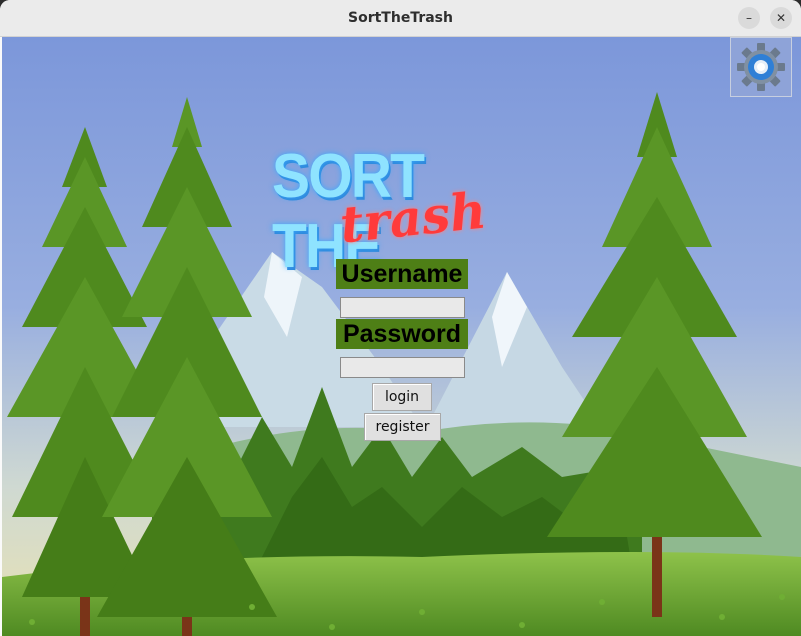 The image size is (801, 636). I want to click on register-button: register, so click(402, 427).